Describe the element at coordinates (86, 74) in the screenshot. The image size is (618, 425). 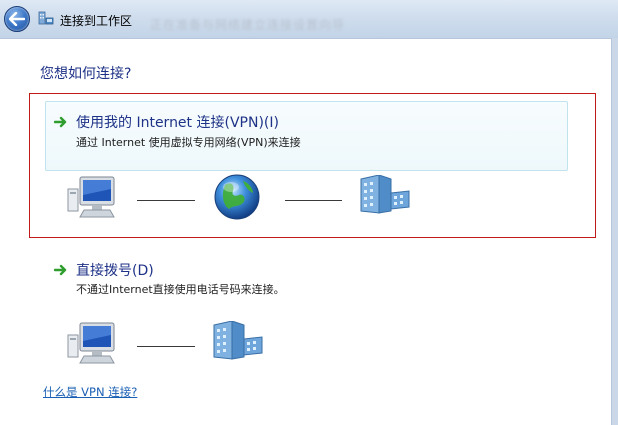
I see `page-question: 您想如何连接?` at that location.